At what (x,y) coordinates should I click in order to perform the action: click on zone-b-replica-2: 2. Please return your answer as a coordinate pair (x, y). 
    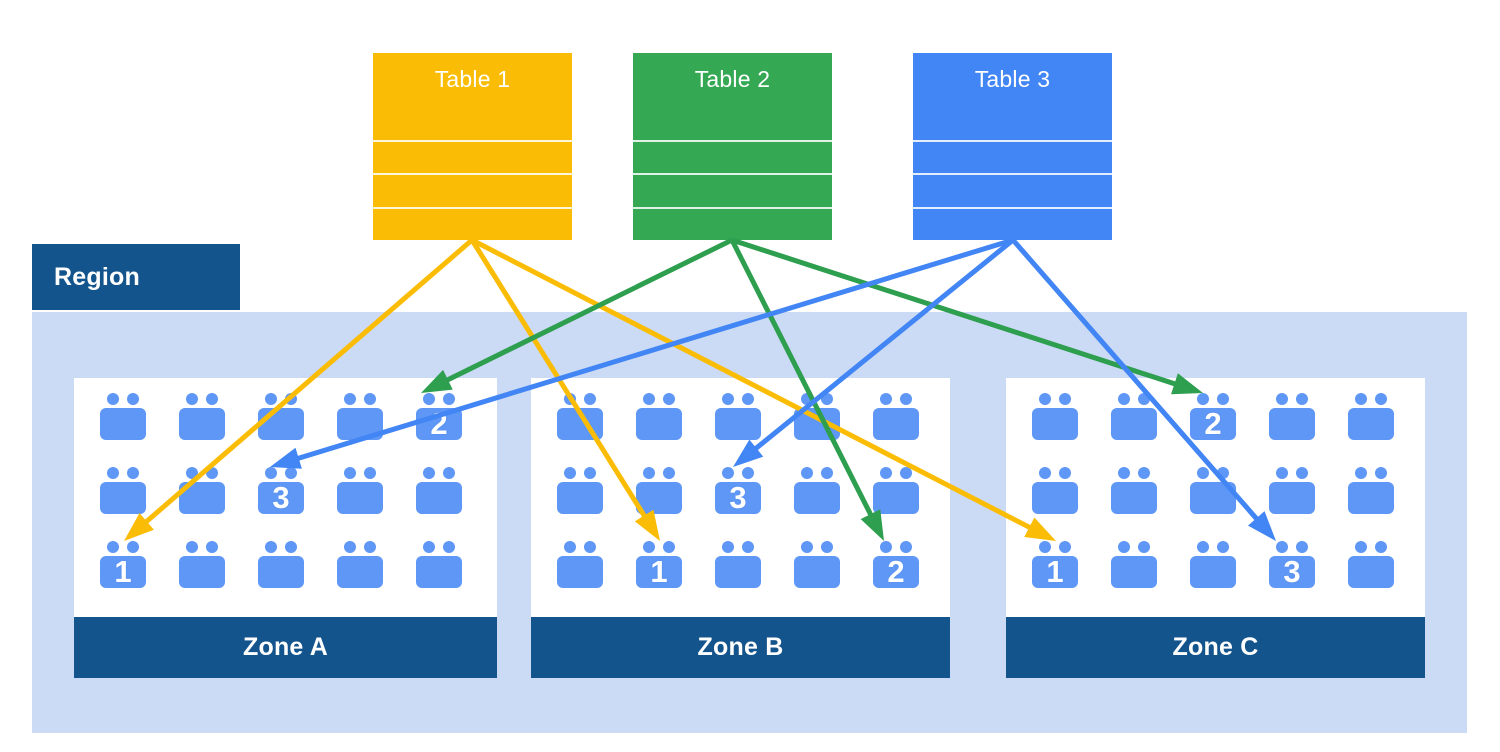
    Looking at the image, I should click on (896, 564).